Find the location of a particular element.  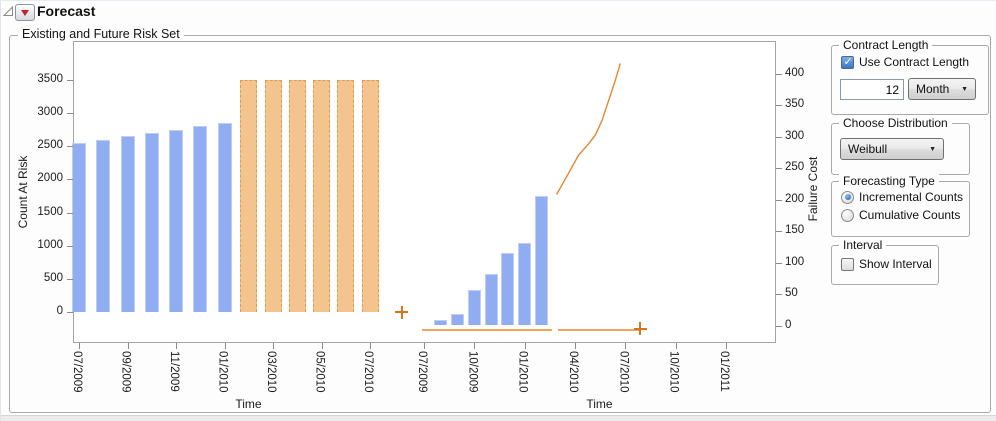

interval-group: Interval Show Interval is located at coordinates (885, 261).